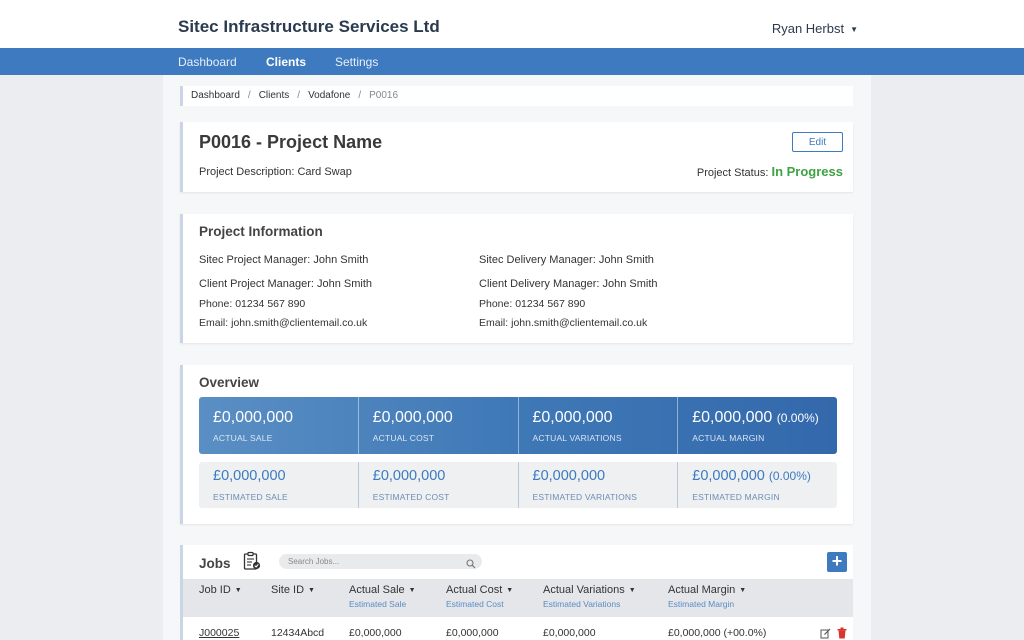 This screenshot has height=640, width=1024. Describe the element at coordinates (207, 62) in the screenshot. I see `nav-dashboard: Dashboard` at that location.